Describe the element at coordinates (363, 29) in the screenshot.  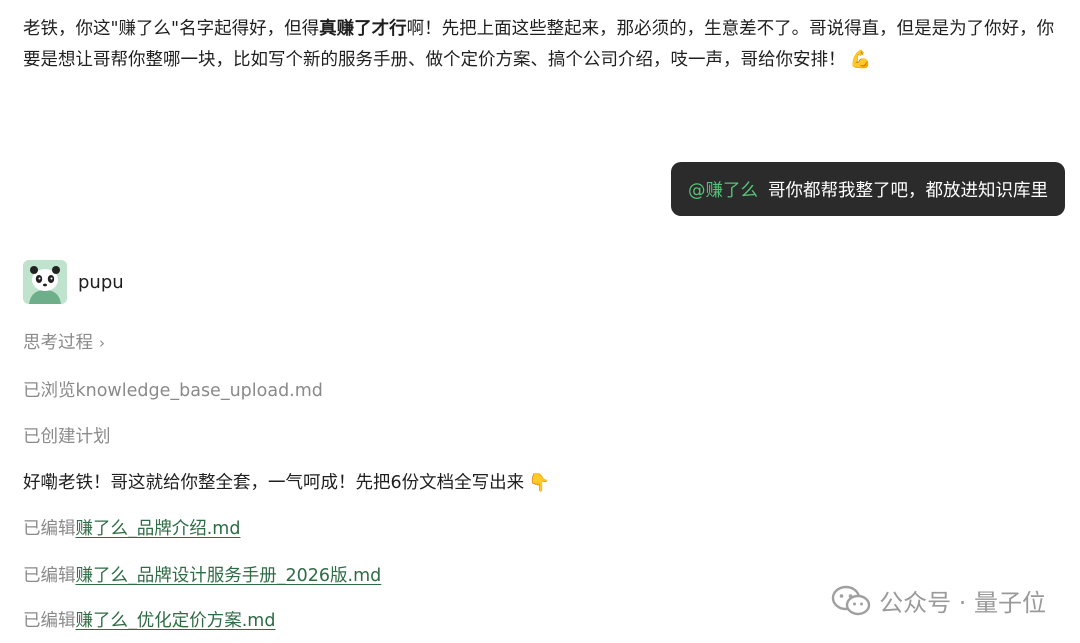
I see `previous-message-bold: 真赚了才行` at that location.